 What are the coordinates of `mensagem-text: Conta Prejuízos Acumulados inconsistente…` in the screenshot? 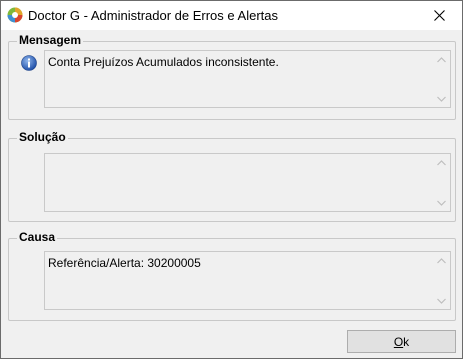 It's located at (163, 62).